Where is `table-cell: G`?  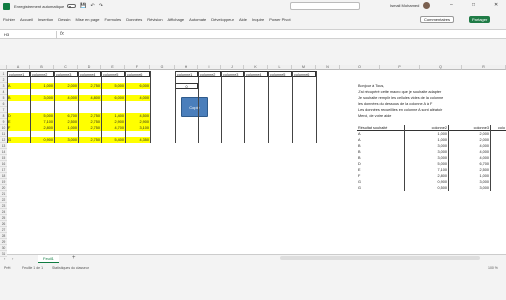
table-cell: G is located at coordinates (18, 140).